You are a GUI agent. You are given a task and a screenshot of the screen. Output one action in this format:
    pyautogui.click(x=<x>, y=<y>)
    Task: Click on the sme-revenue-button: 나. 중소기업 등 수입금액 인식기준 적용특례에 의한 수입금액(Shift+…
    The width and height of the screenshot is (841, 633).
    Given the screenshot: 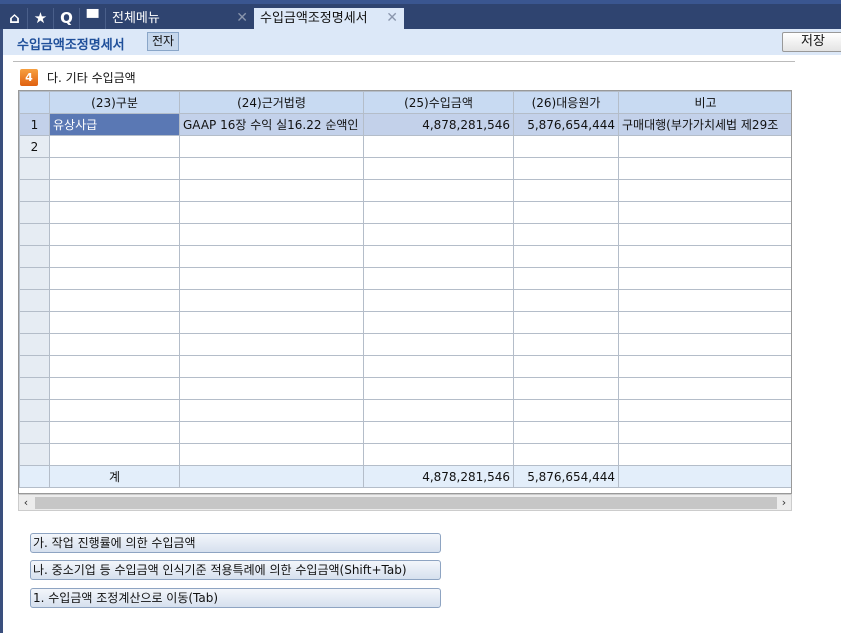 What is the action you would take?
    pyautogui.click(x=235, y=570)
    